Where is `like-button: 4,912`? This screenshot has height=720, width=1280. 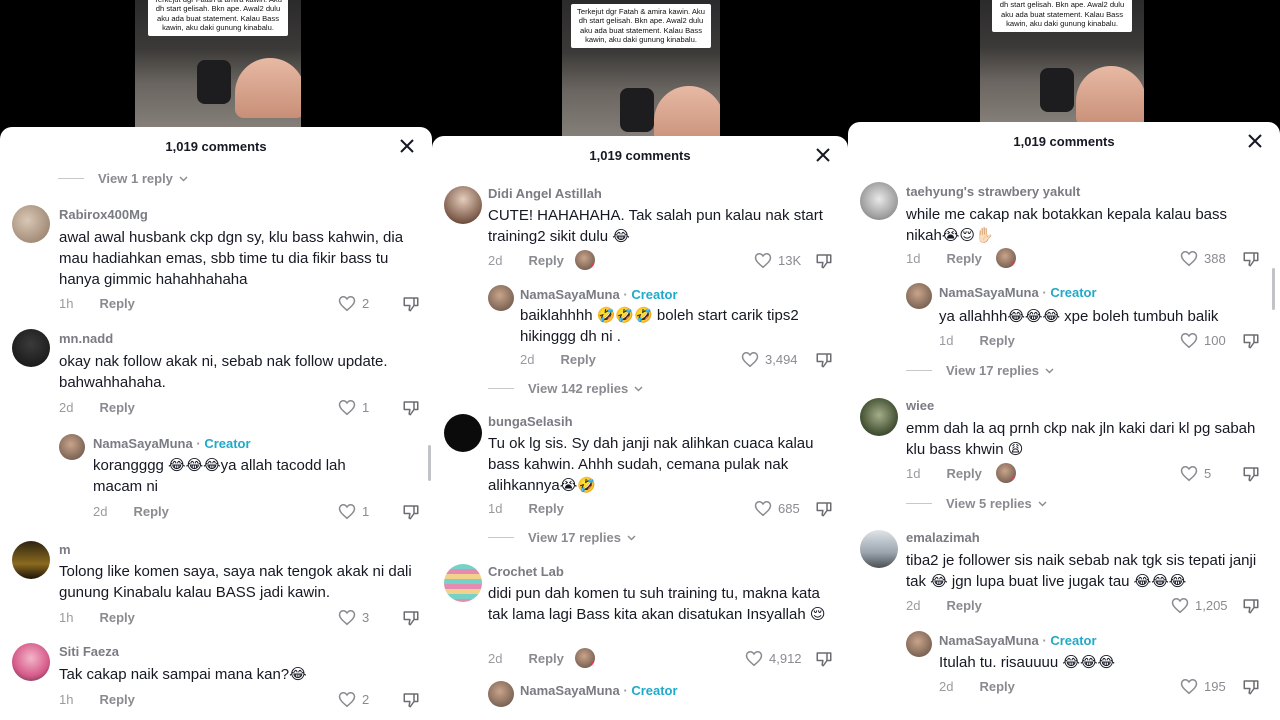
like-button: 4,912 is located at coordinates (773, 658).